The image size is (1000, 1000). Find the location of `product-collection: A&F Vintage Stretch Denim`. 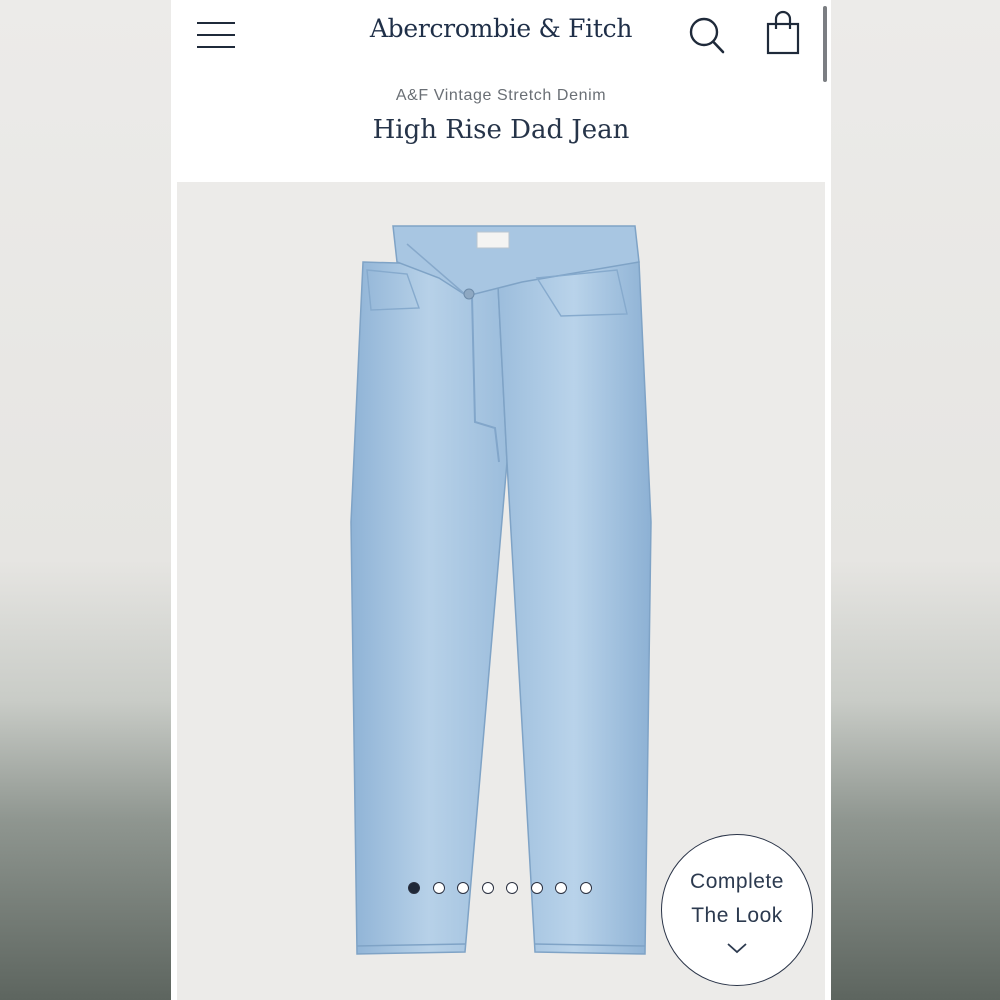

product-collection: A&F Vintage Stretch Denim is located at coordinates (501, 95).